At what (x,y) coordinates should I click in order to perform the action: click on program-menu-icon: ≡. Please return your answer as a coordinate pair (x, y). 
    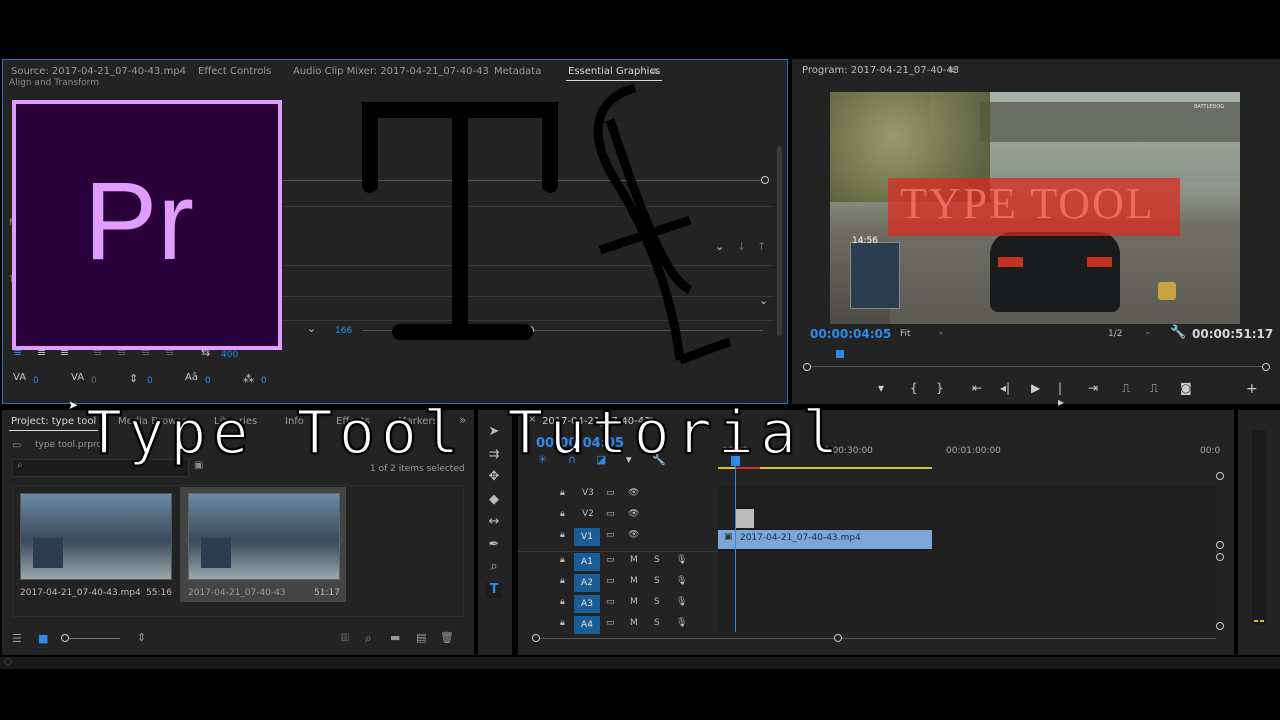
    Looking at the image, I should click on (952, 70).